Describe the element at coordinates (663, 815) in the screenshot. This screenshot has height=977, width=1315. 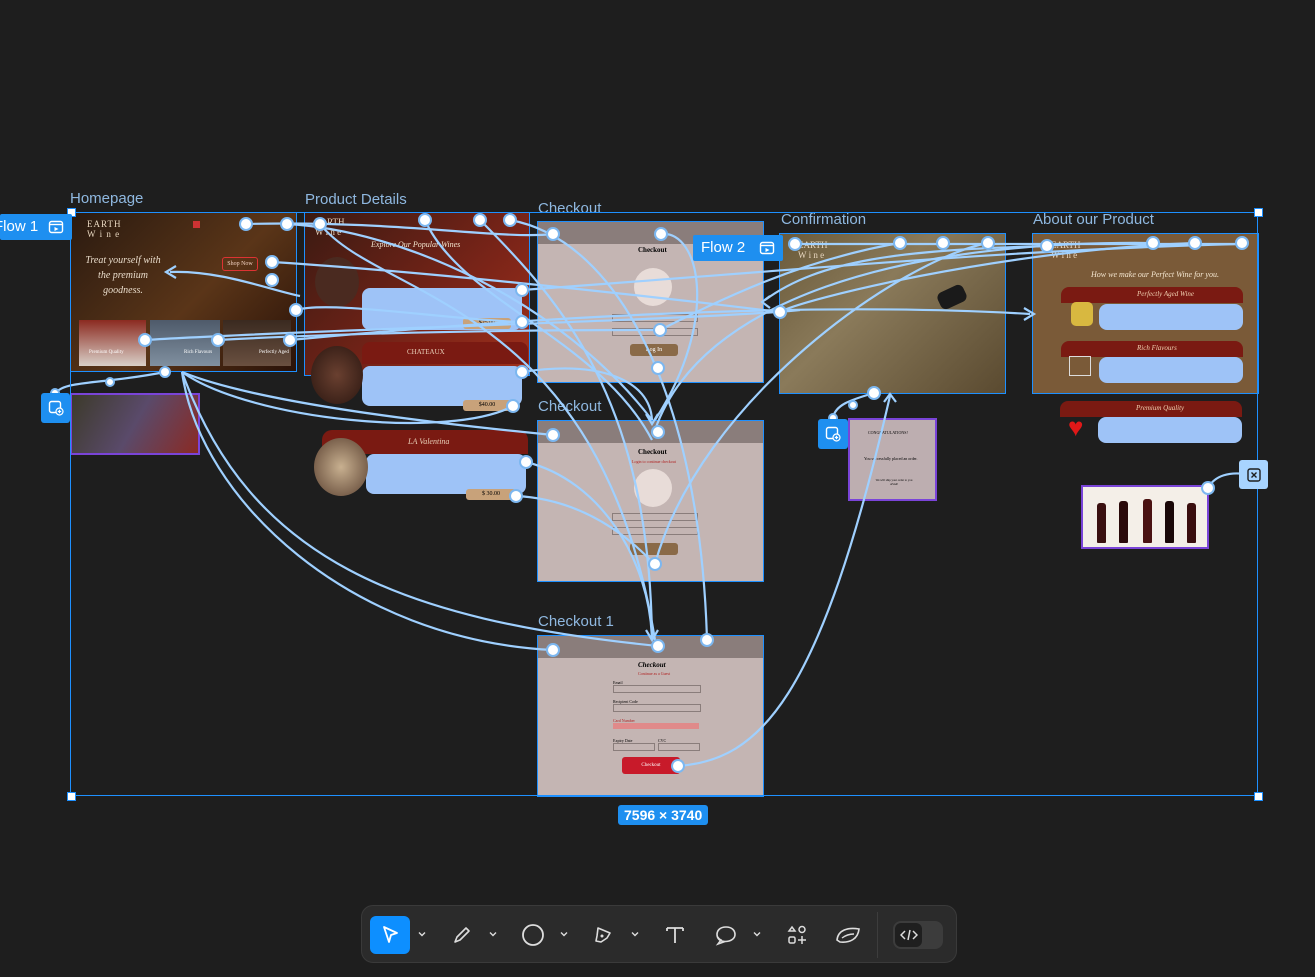
I see `selection-dimensions: 7596 × 3740` at that location.